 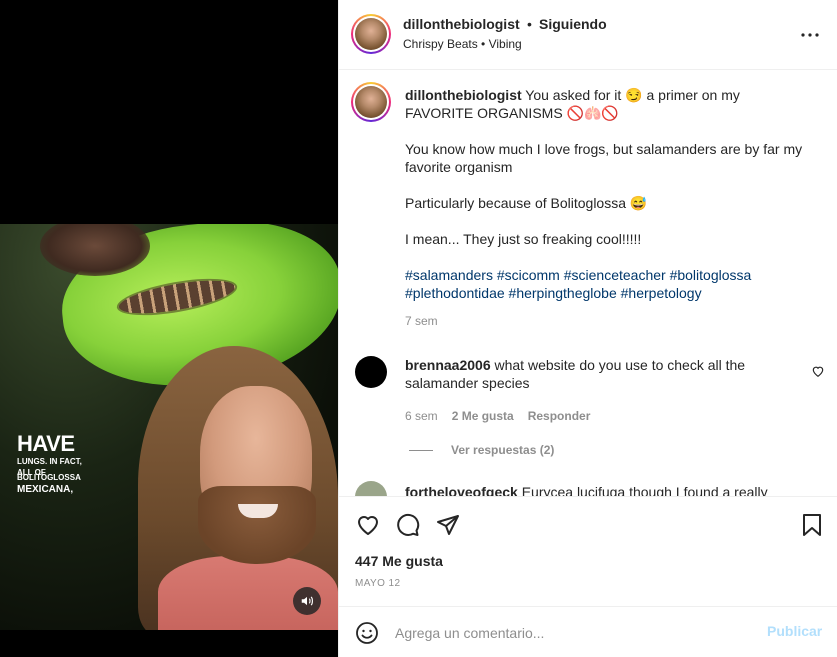 I want to click on more-options-icon, so click(x=810, y=35).